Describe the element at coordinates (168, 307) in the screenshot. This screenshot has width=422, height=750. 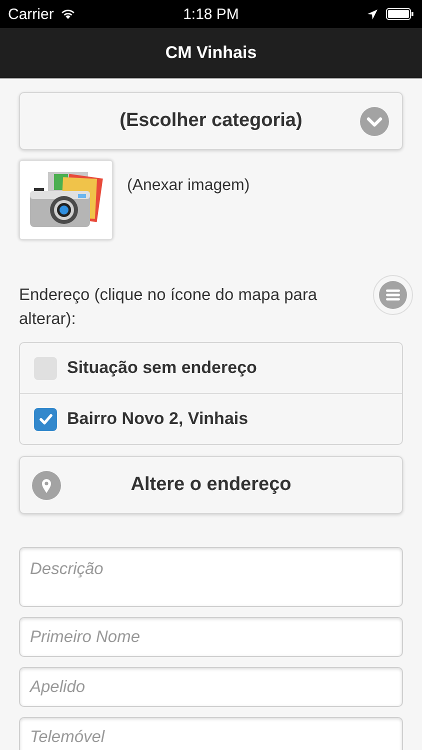
I see `address-instructions: Endereço (clique no ícone do mapa para alterar):` at that location.